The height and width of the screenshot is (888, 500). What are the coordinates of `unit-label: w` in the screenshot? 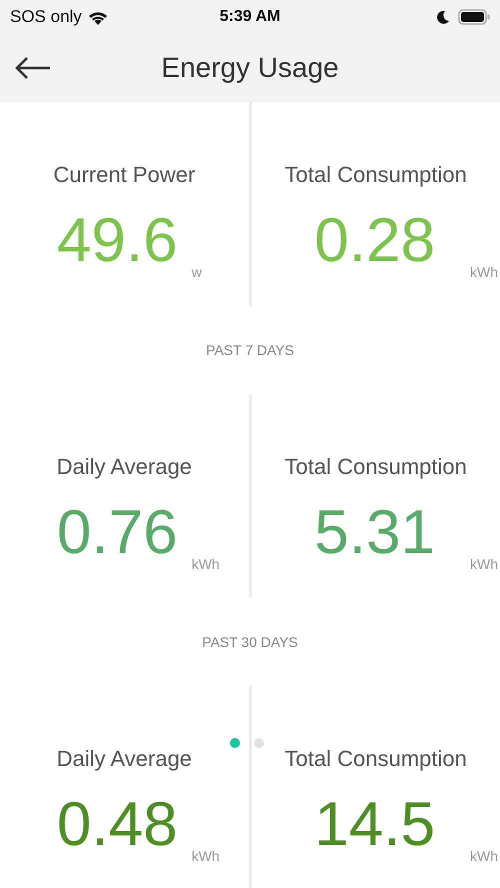 It's located at (197, 272).